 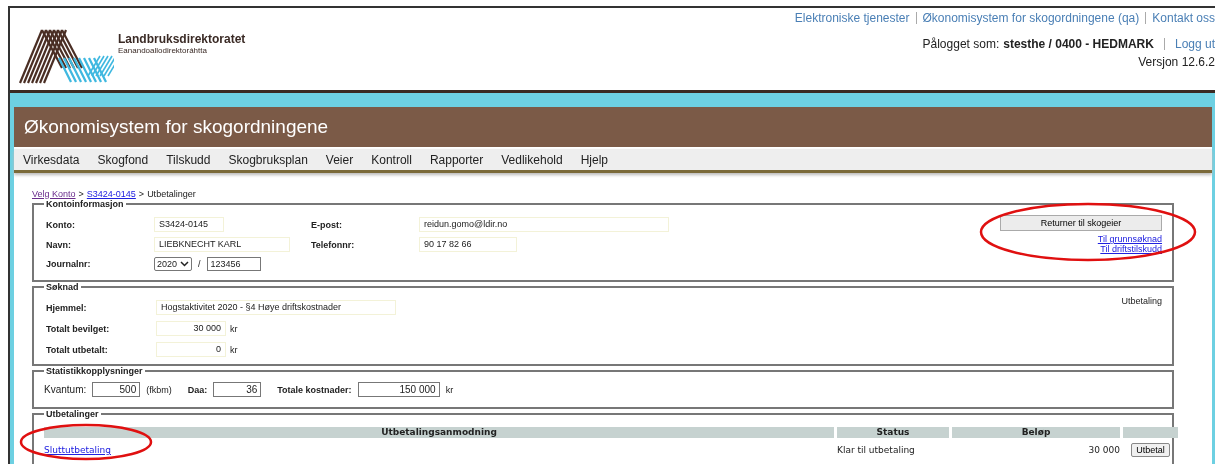 I want to click on number-field: 36, so click(x=237, y=389).